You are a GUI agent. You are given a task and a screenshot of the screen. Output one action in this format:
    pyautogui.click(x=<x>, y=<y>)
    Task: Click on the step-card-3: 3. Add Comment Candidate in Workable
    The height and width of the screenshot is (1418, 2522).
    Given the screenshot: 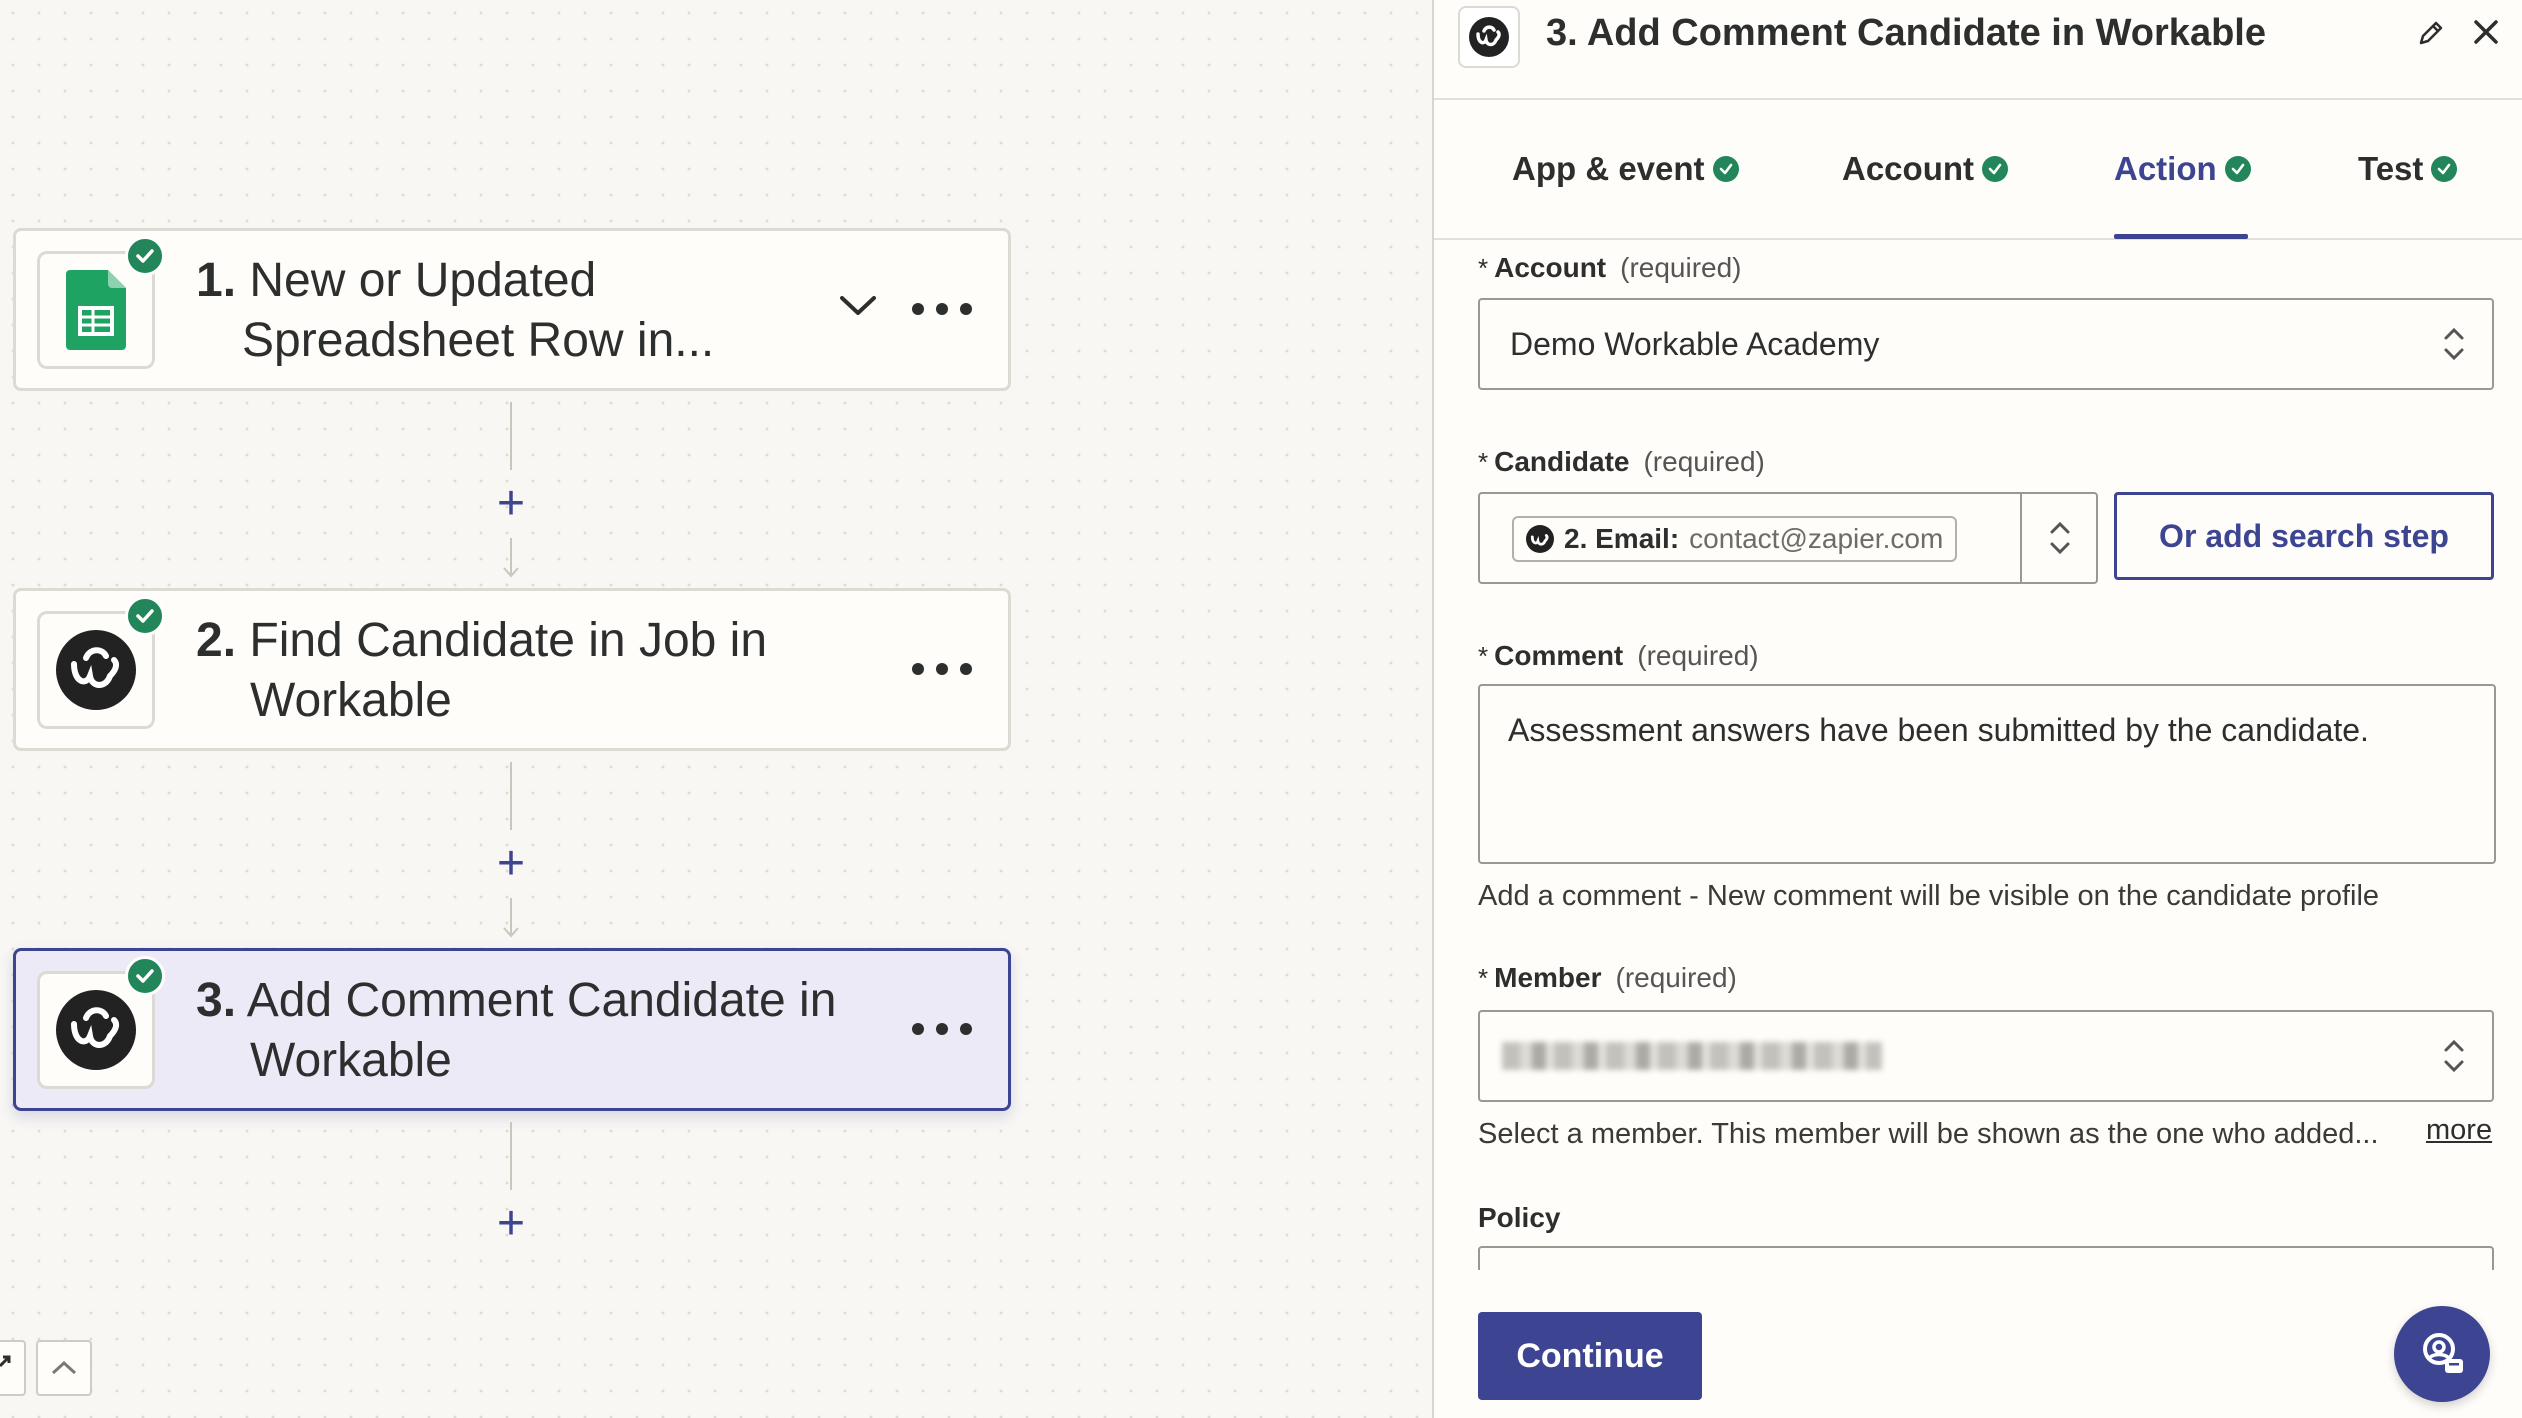 What is the action you would take?
    pyautogui.click(x=512, y=1029)
    